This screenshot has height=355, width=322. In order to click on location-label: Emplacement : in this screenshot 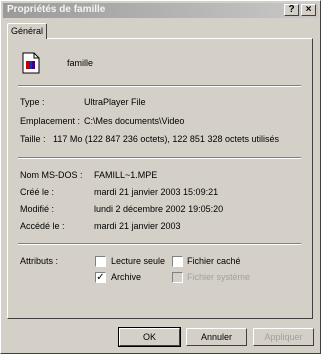, I will do `click(50, 121)`.